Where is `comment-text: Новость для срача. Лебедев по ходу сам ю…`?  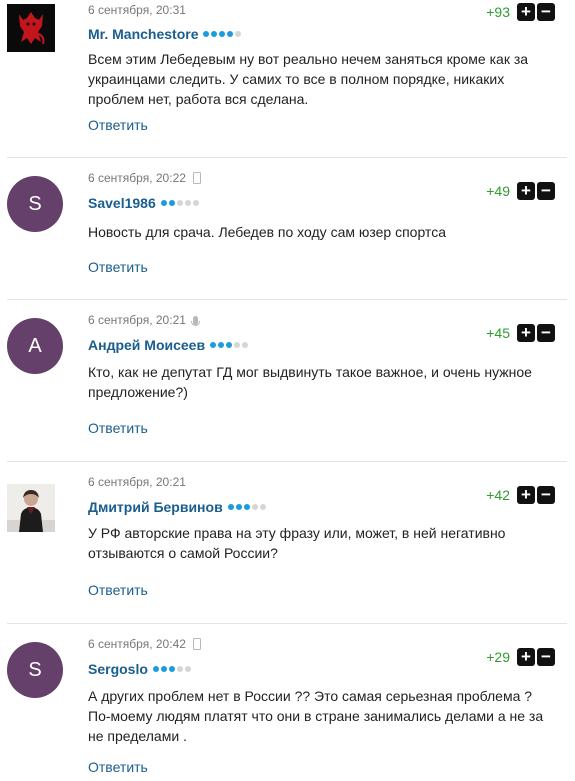 comment-text: Новость для срача. Лебедев по ходу сам ю… is located at coordinates (267, 232).